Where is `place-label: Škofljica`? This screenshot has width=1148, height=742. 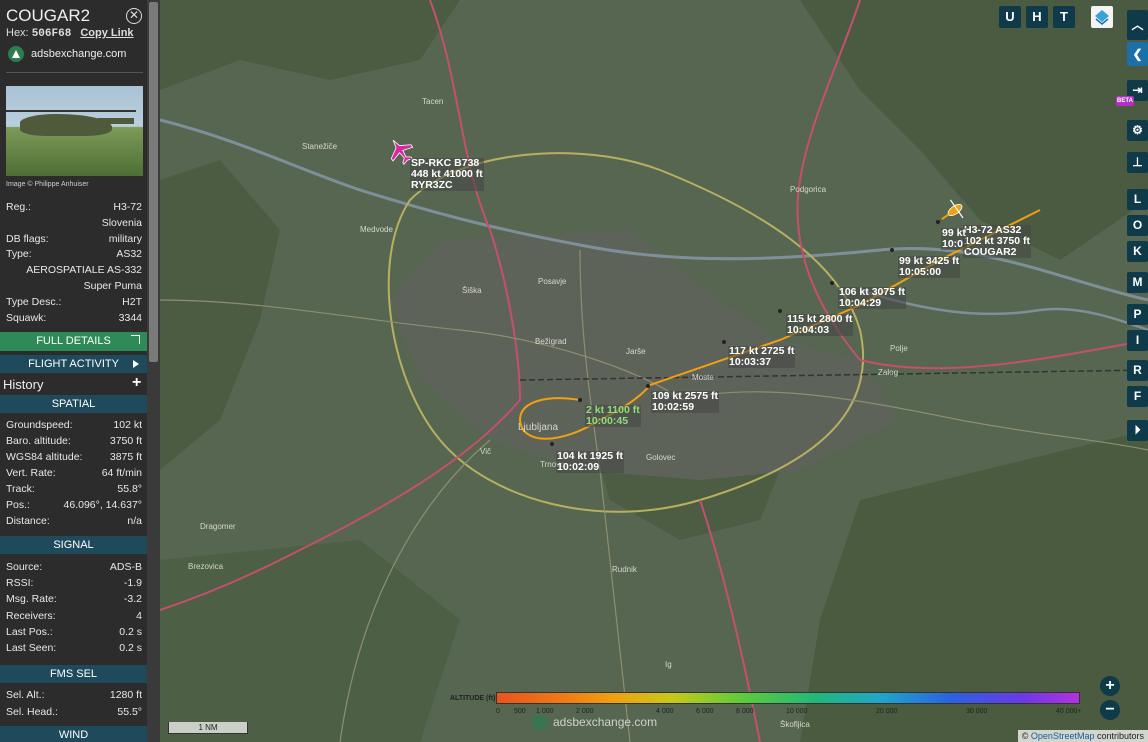
place-label: Škofljica is located at coordinates (795, 724).